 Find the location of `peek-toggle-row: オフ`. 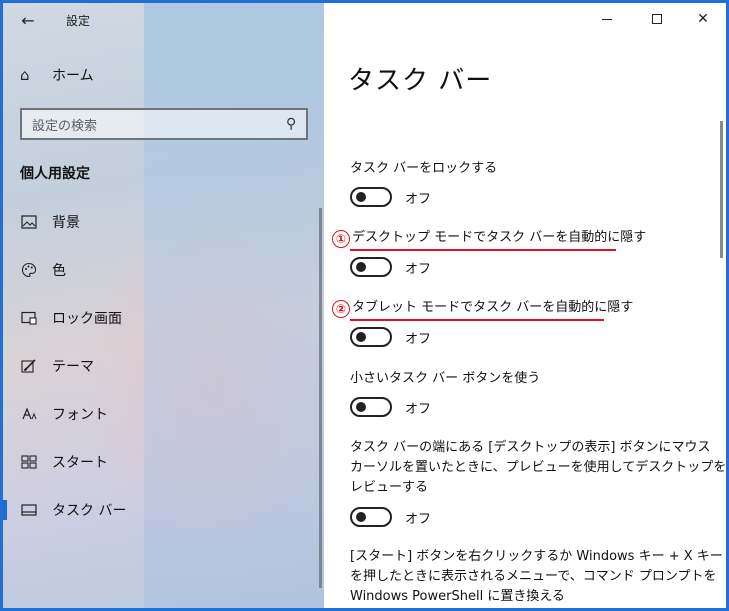

peek-toggle-row: オフ is located at coordinates (390, 517).